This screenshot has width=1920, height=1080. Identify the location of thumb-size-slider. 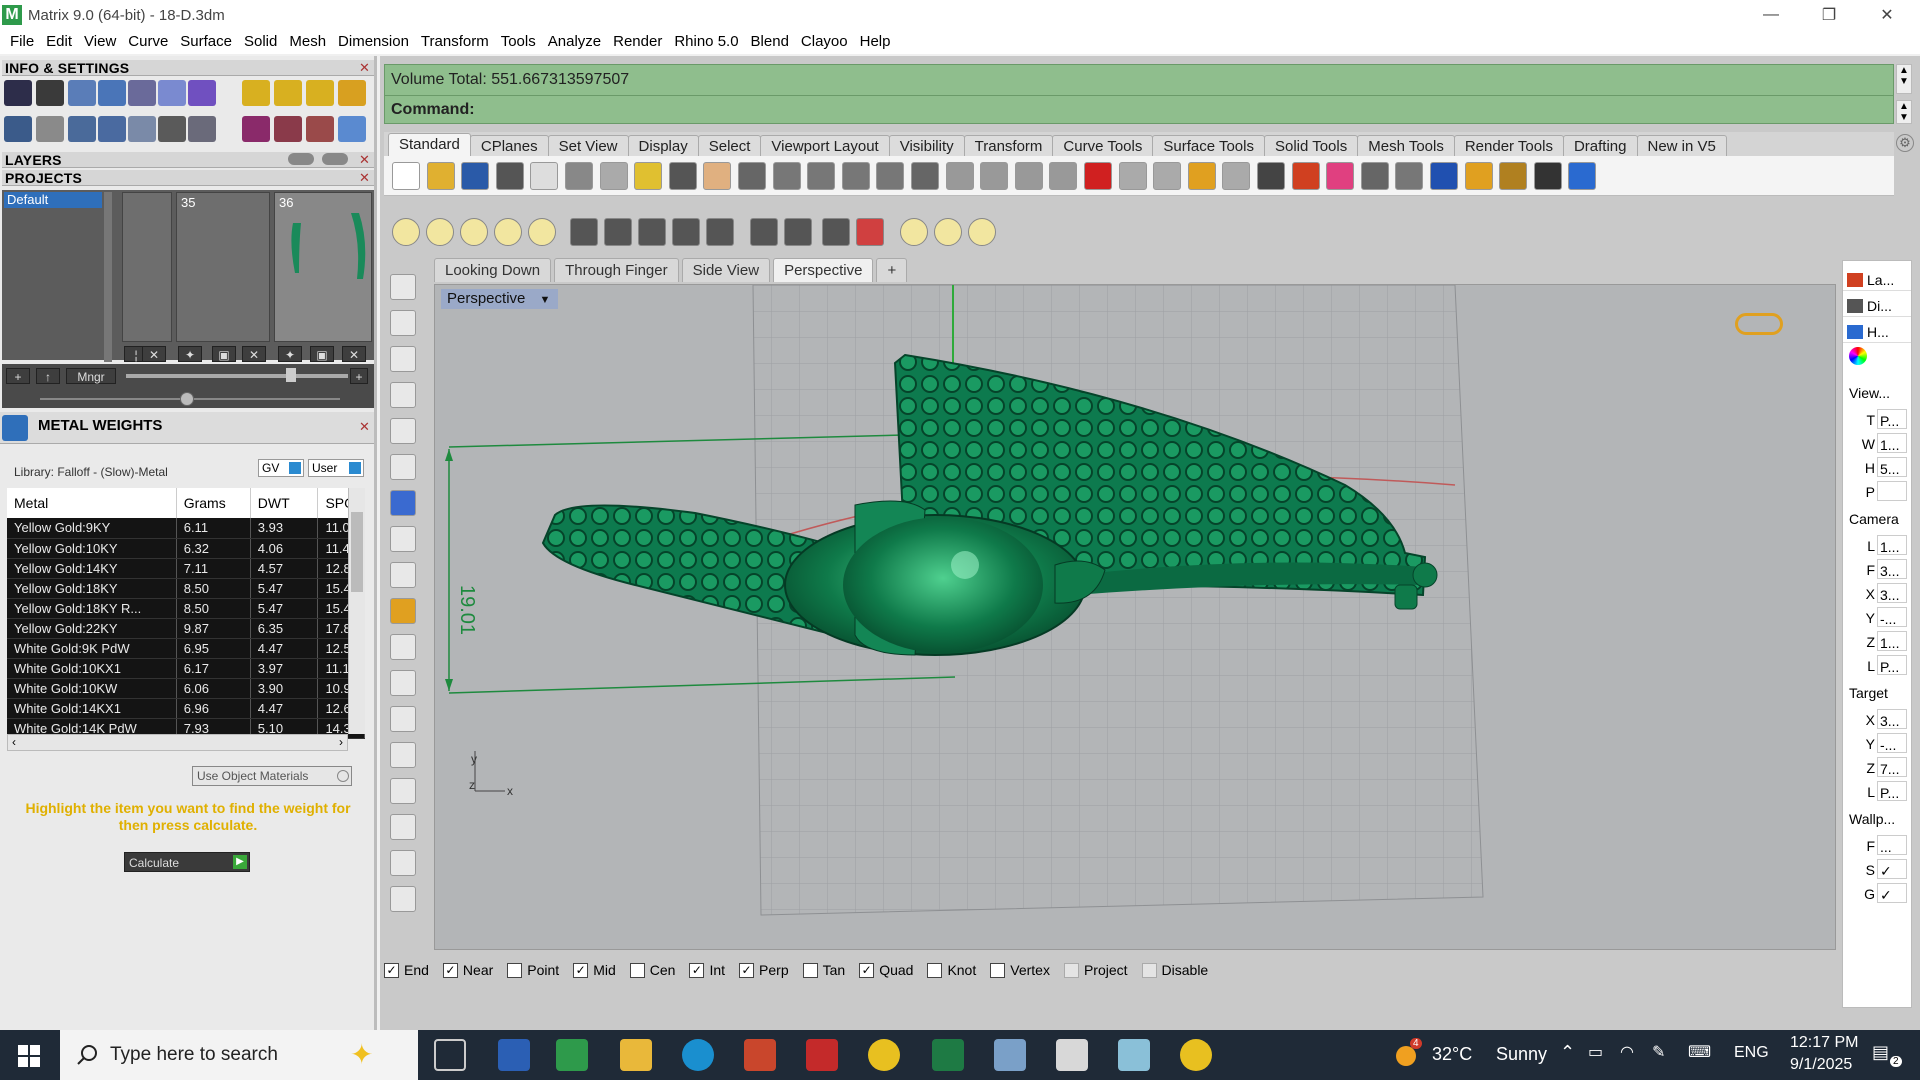
(237, 376).